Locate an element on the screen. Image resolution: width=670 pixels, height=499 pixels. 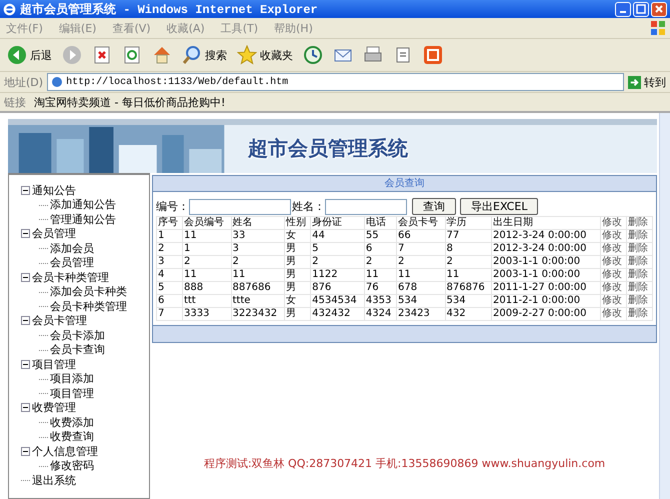
page-icon is located at coordinates (57, 82).